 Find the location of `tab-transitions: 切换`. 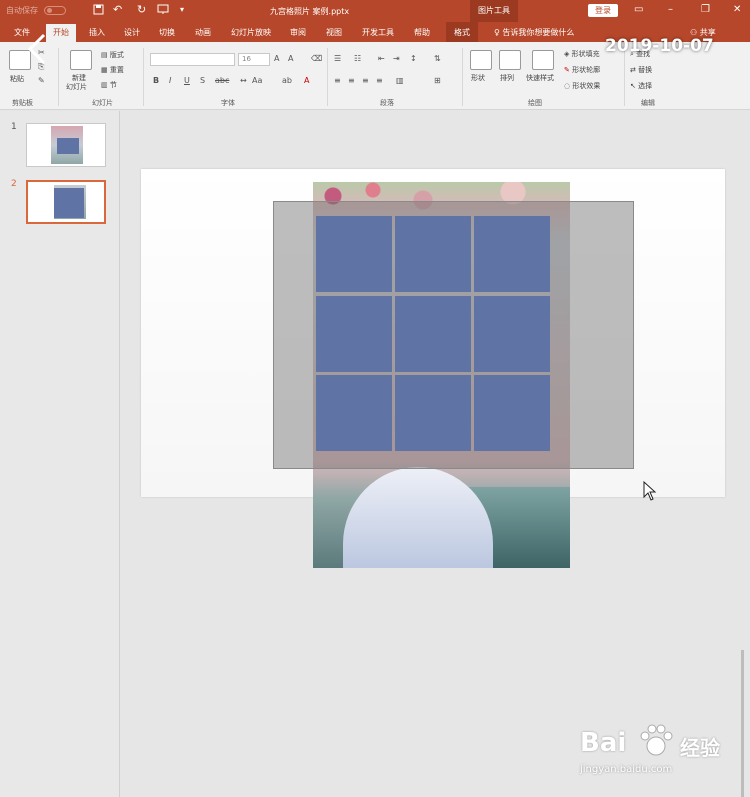

tab-transitions: 切换 is located at coordinates (167, 32).